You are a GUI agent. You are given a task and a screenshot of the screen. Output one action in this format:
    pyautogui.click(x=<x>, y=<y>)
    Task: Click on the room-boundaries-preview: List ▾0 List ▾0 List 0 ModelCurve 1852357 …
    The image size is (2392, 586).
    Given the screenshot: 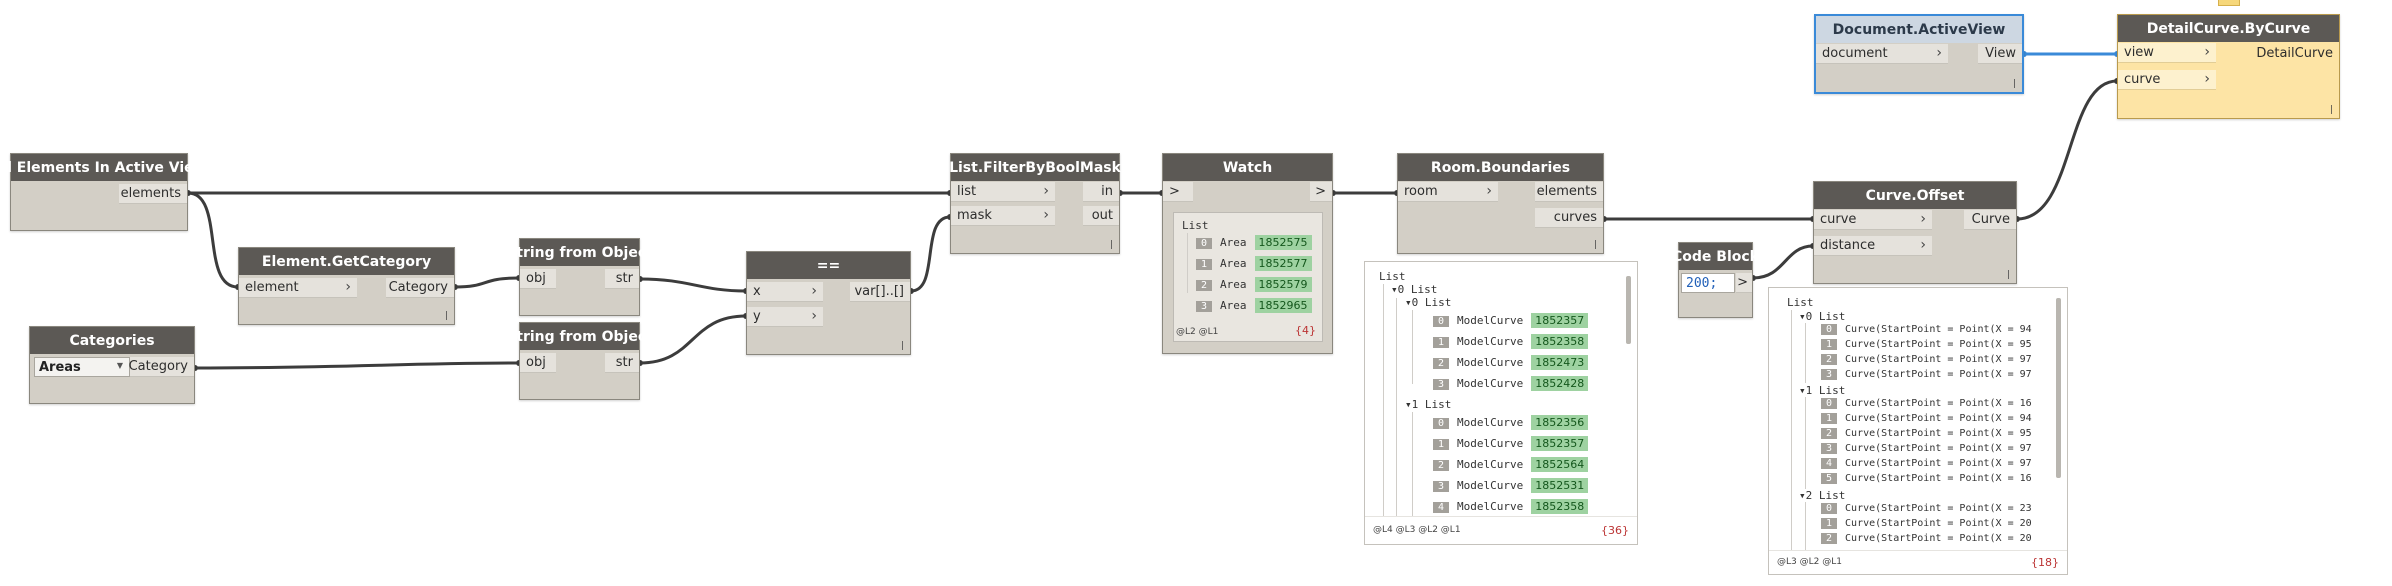 What is the action you would take?
    pyautogui.click(x=1501, y=403)
    